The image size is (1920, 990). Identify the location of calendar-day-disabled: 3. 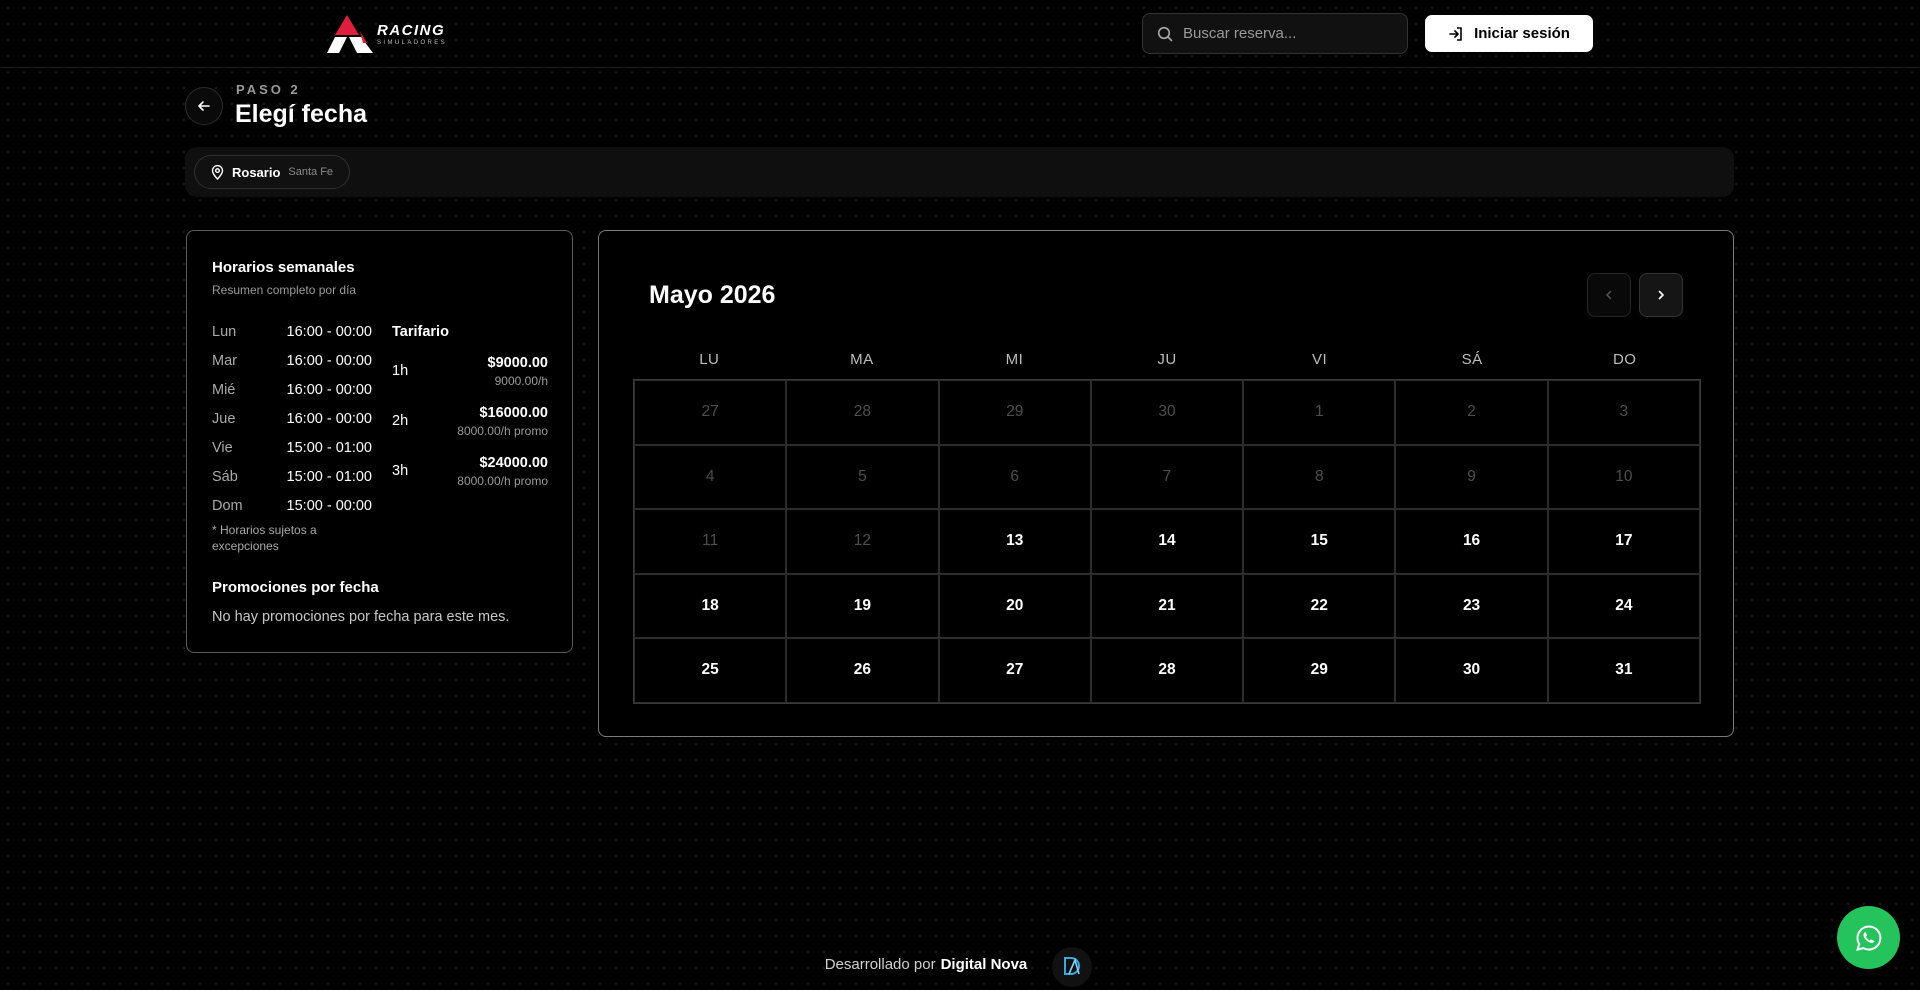
(1623, 412).